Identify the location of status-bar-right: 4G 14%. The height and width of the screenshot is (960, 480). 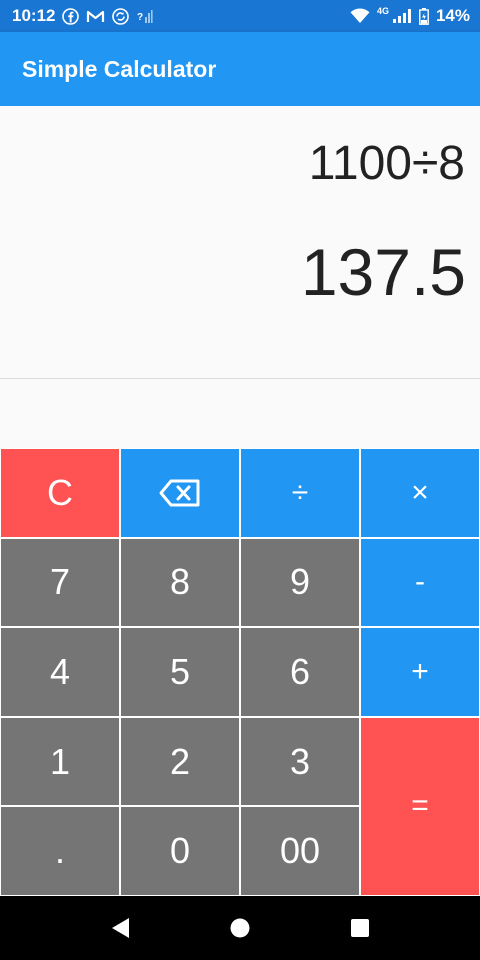
(410, 16).